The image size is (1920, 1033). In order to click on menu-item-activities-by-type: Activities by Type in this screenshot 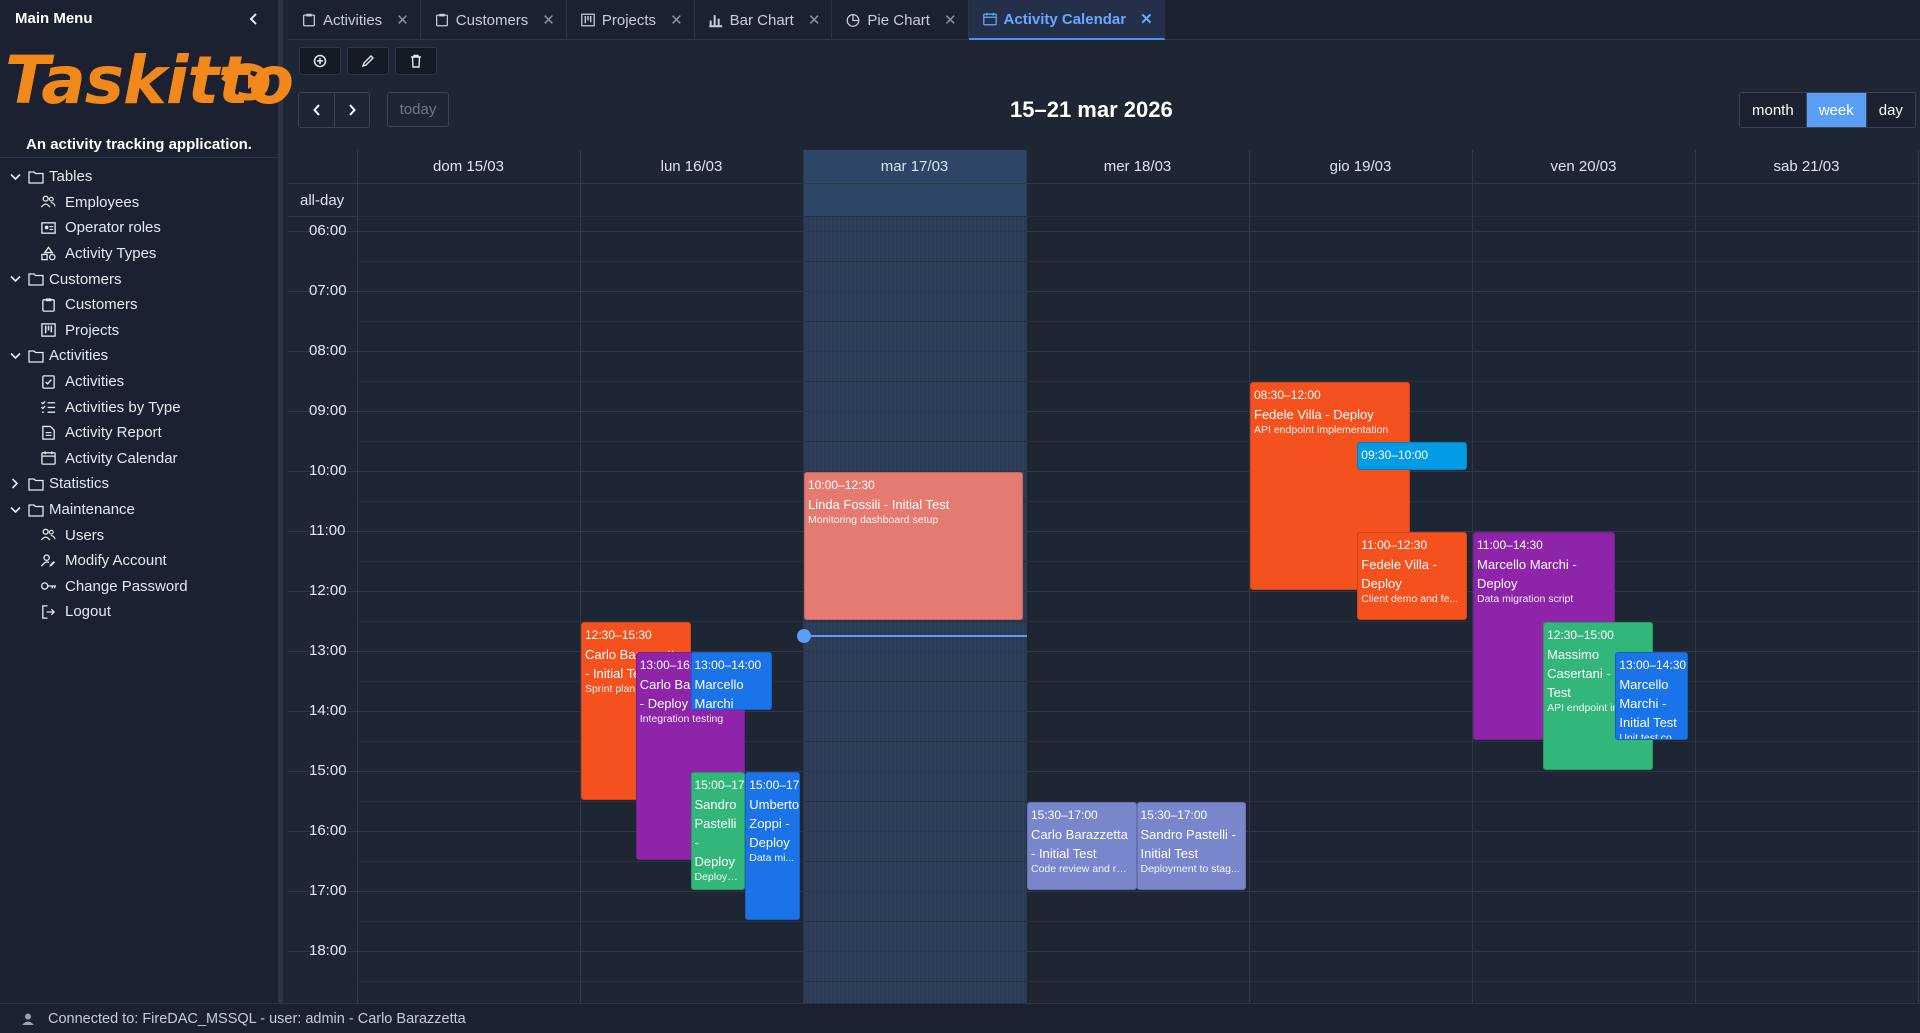, I will do `click(139, 407)`.